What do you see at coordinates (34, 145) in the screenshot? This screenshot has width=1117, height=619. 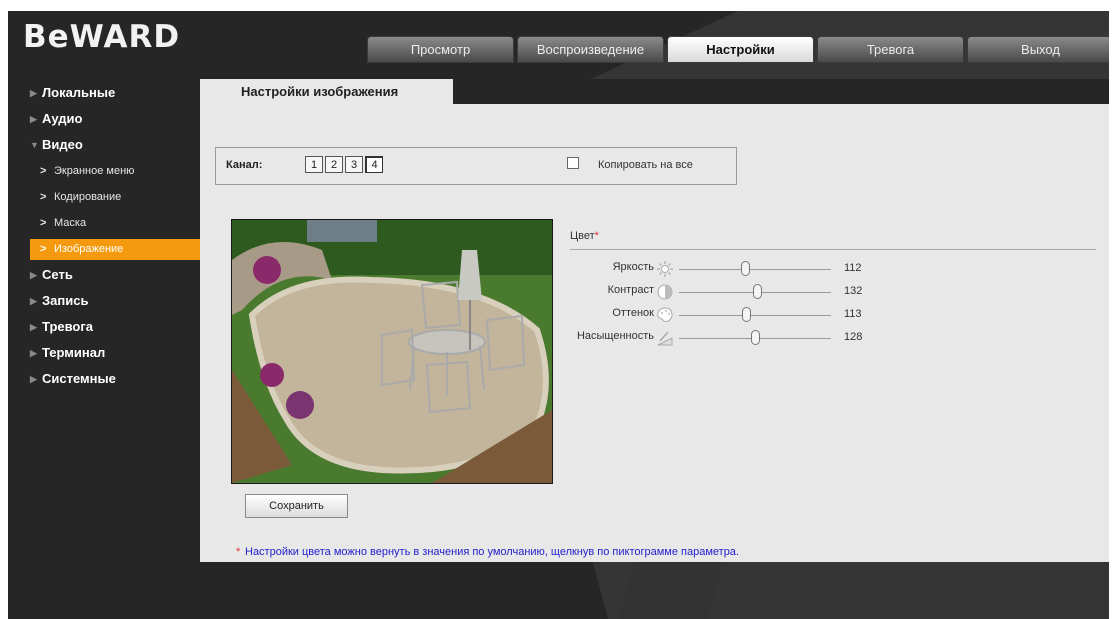 I see `triangle-down-icon: ▼` at bounding box center [34, 145].